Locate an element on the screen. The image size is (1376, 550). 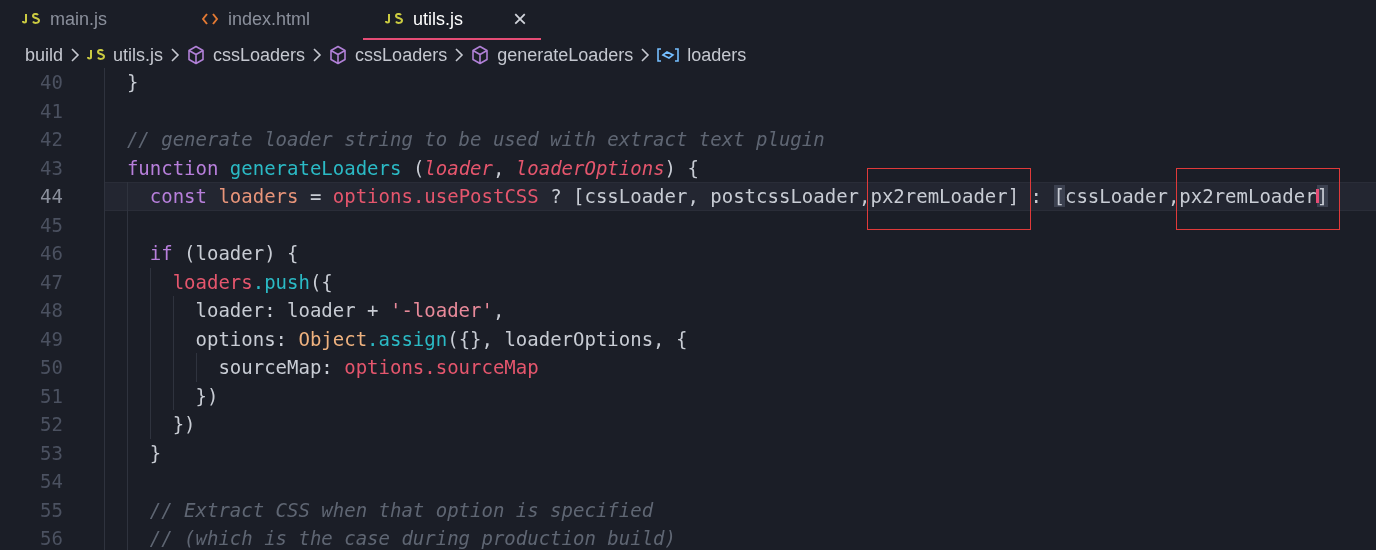
line-number: 40 is located at coordinates (51, 82).